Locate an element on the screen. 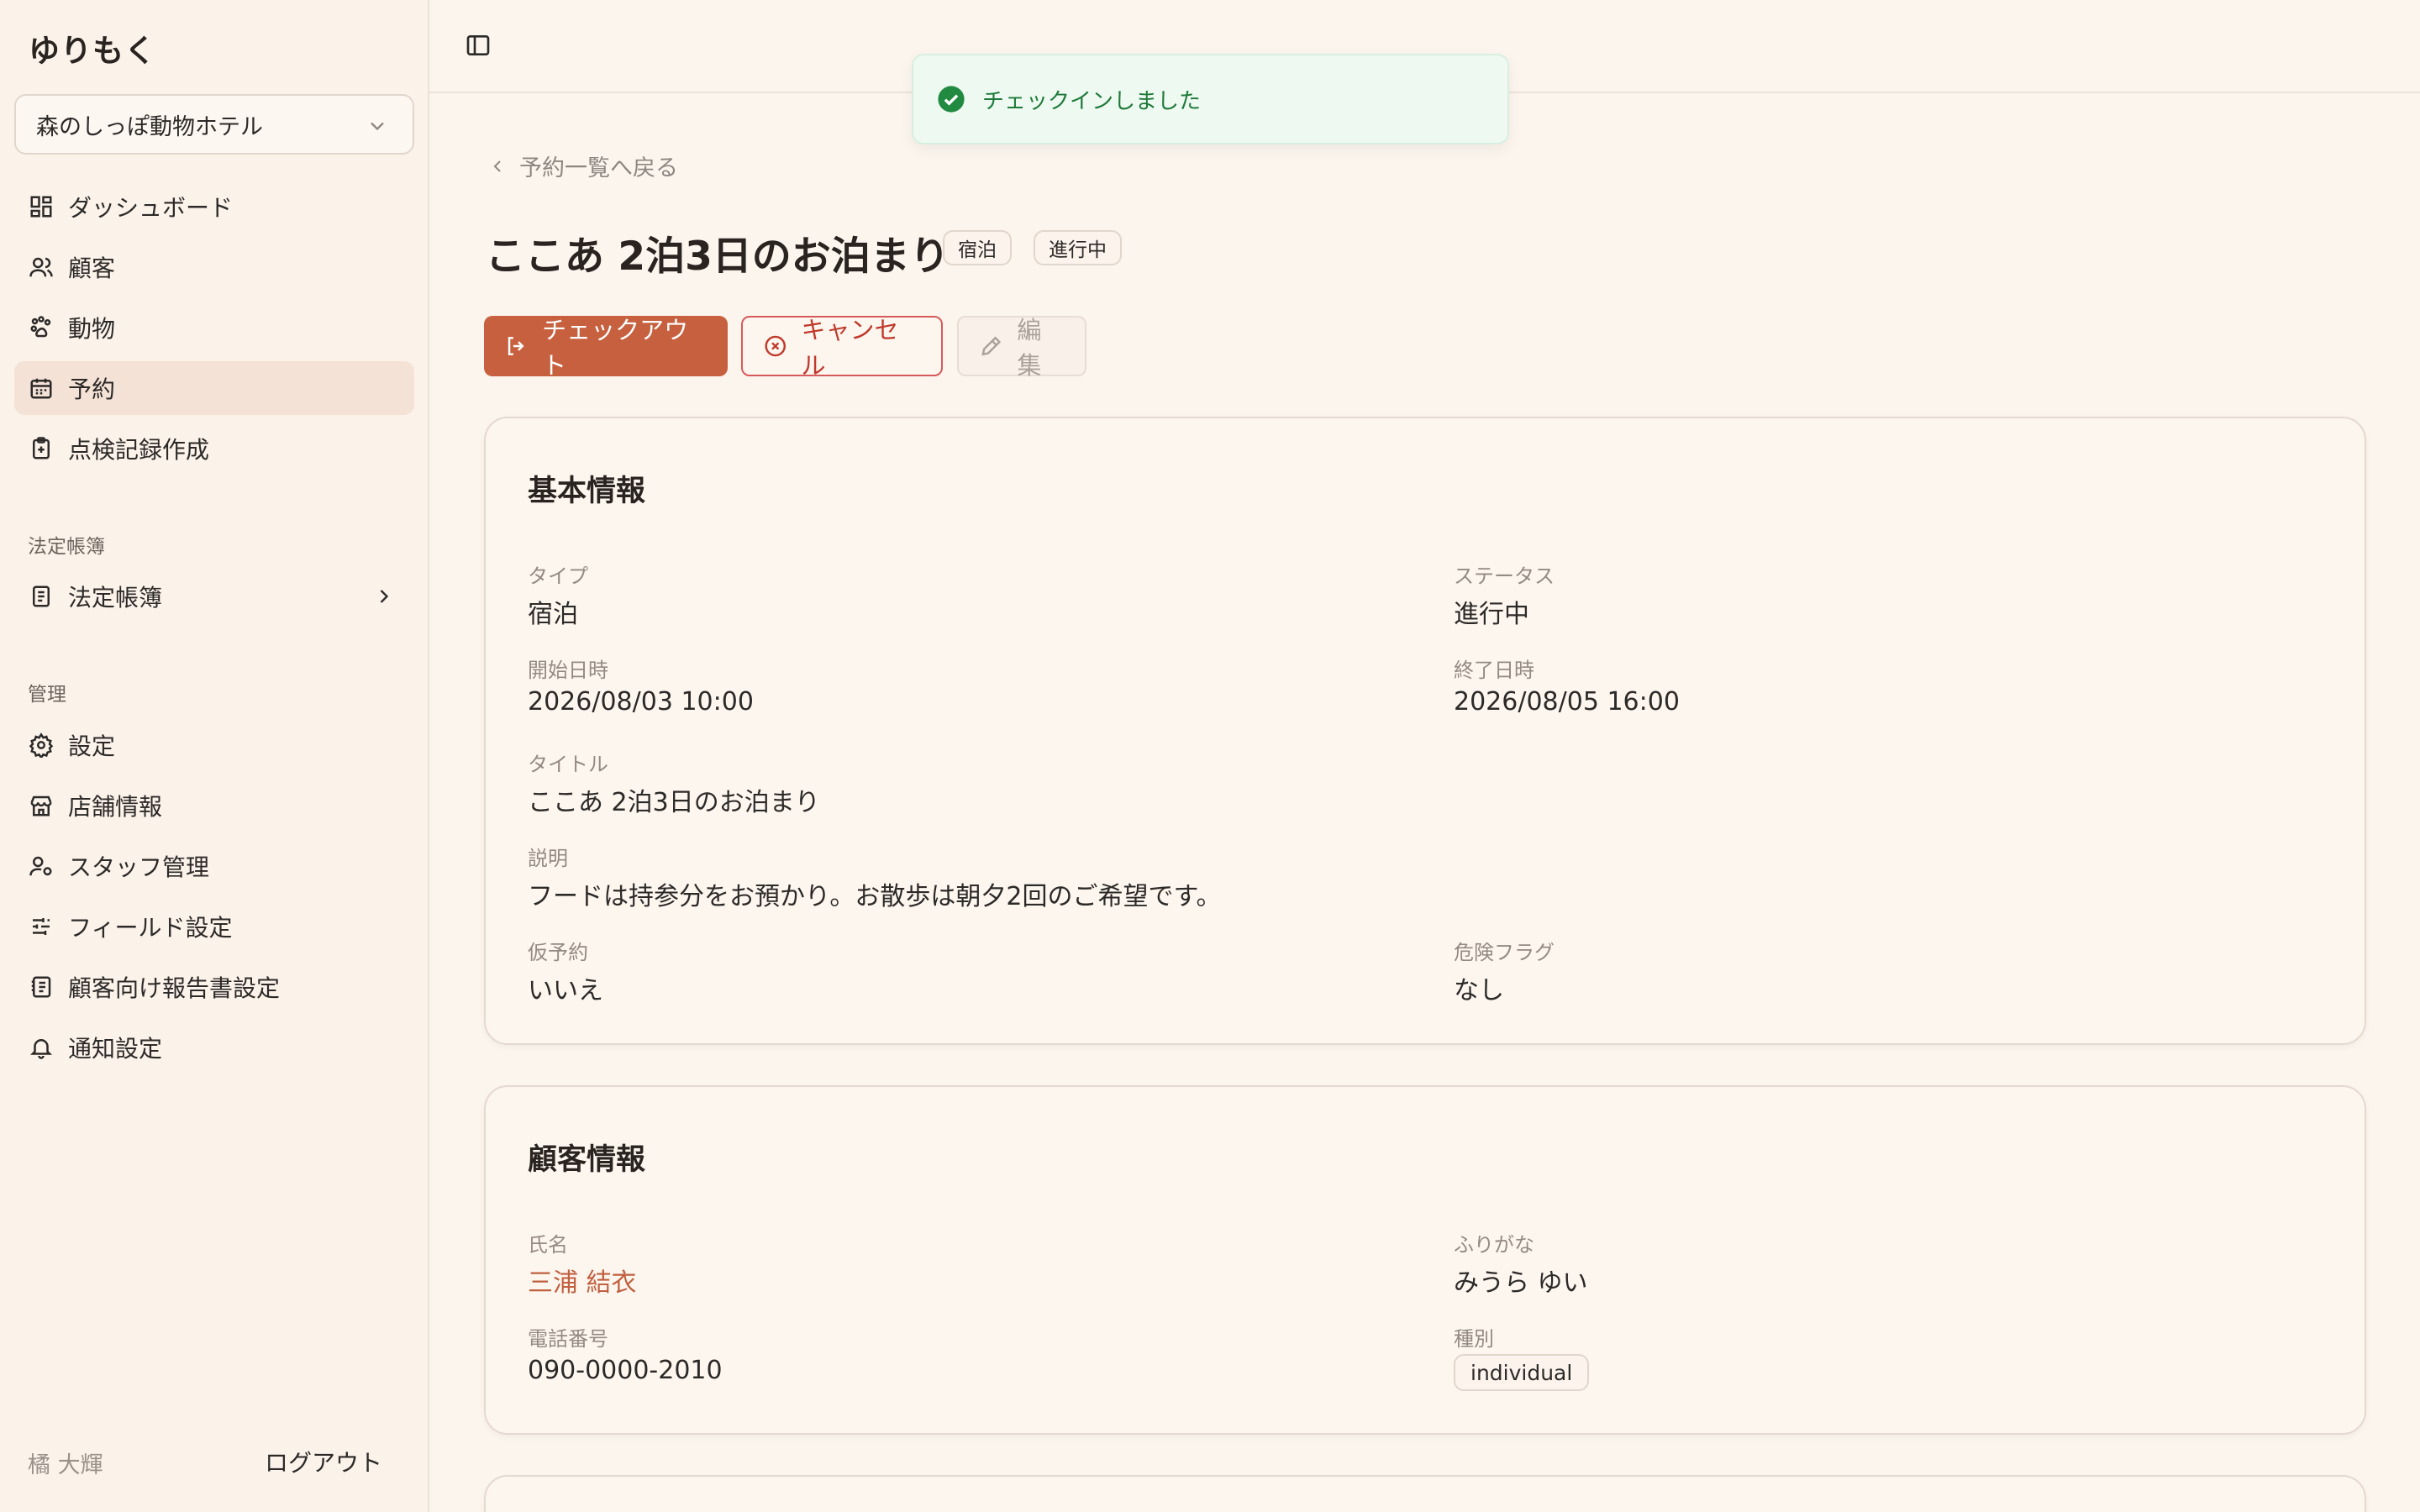 This screenshot has height=1512, width=2420. cancel-button-label: キャンセル is located at coordinates (850, 348).